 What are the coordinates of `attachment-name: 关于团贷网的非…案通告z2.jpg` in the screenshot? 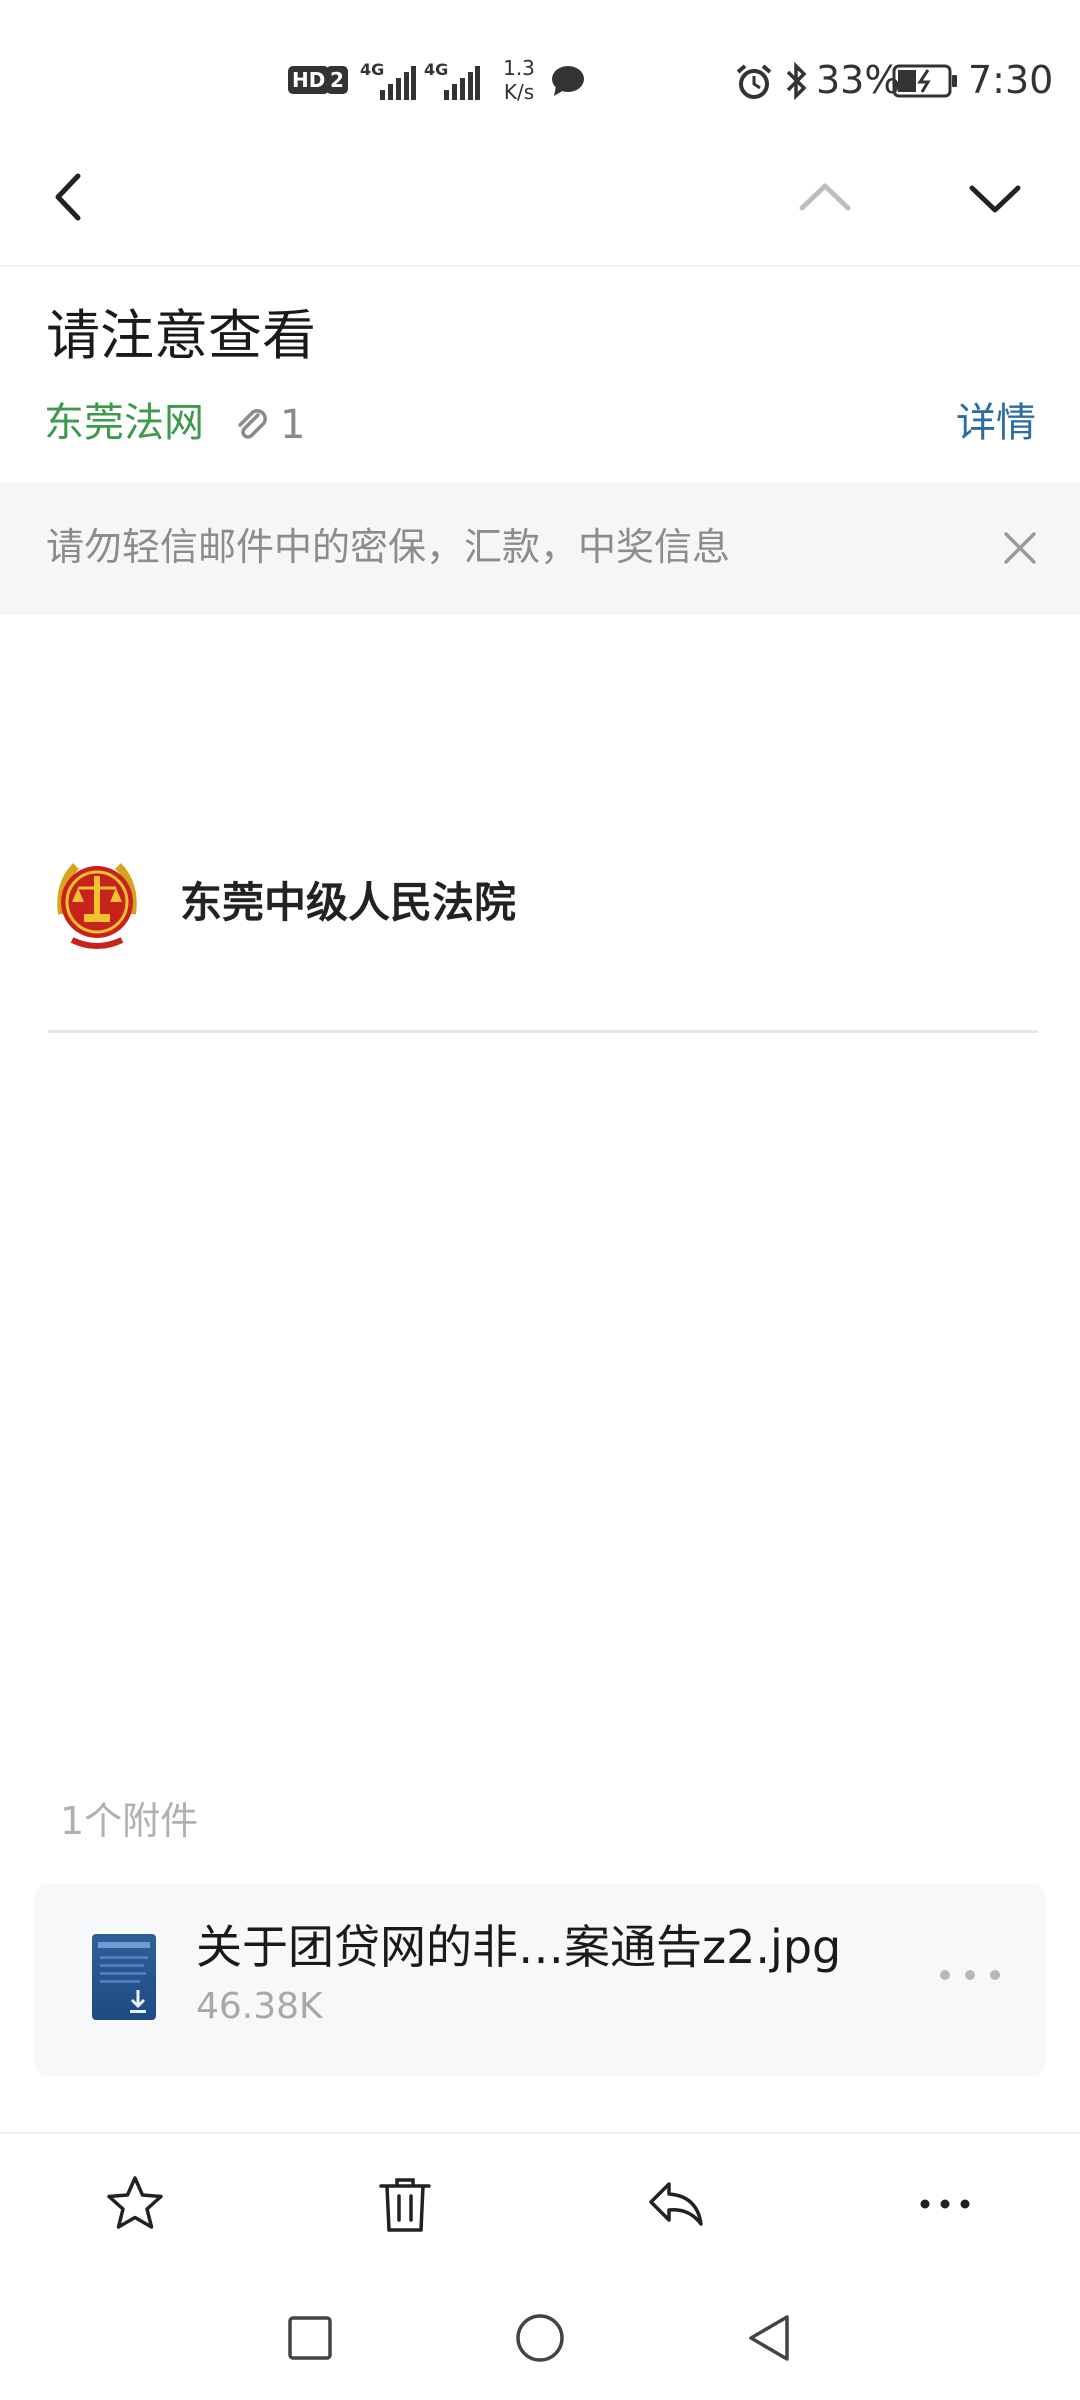 It's located at (519, 1947).